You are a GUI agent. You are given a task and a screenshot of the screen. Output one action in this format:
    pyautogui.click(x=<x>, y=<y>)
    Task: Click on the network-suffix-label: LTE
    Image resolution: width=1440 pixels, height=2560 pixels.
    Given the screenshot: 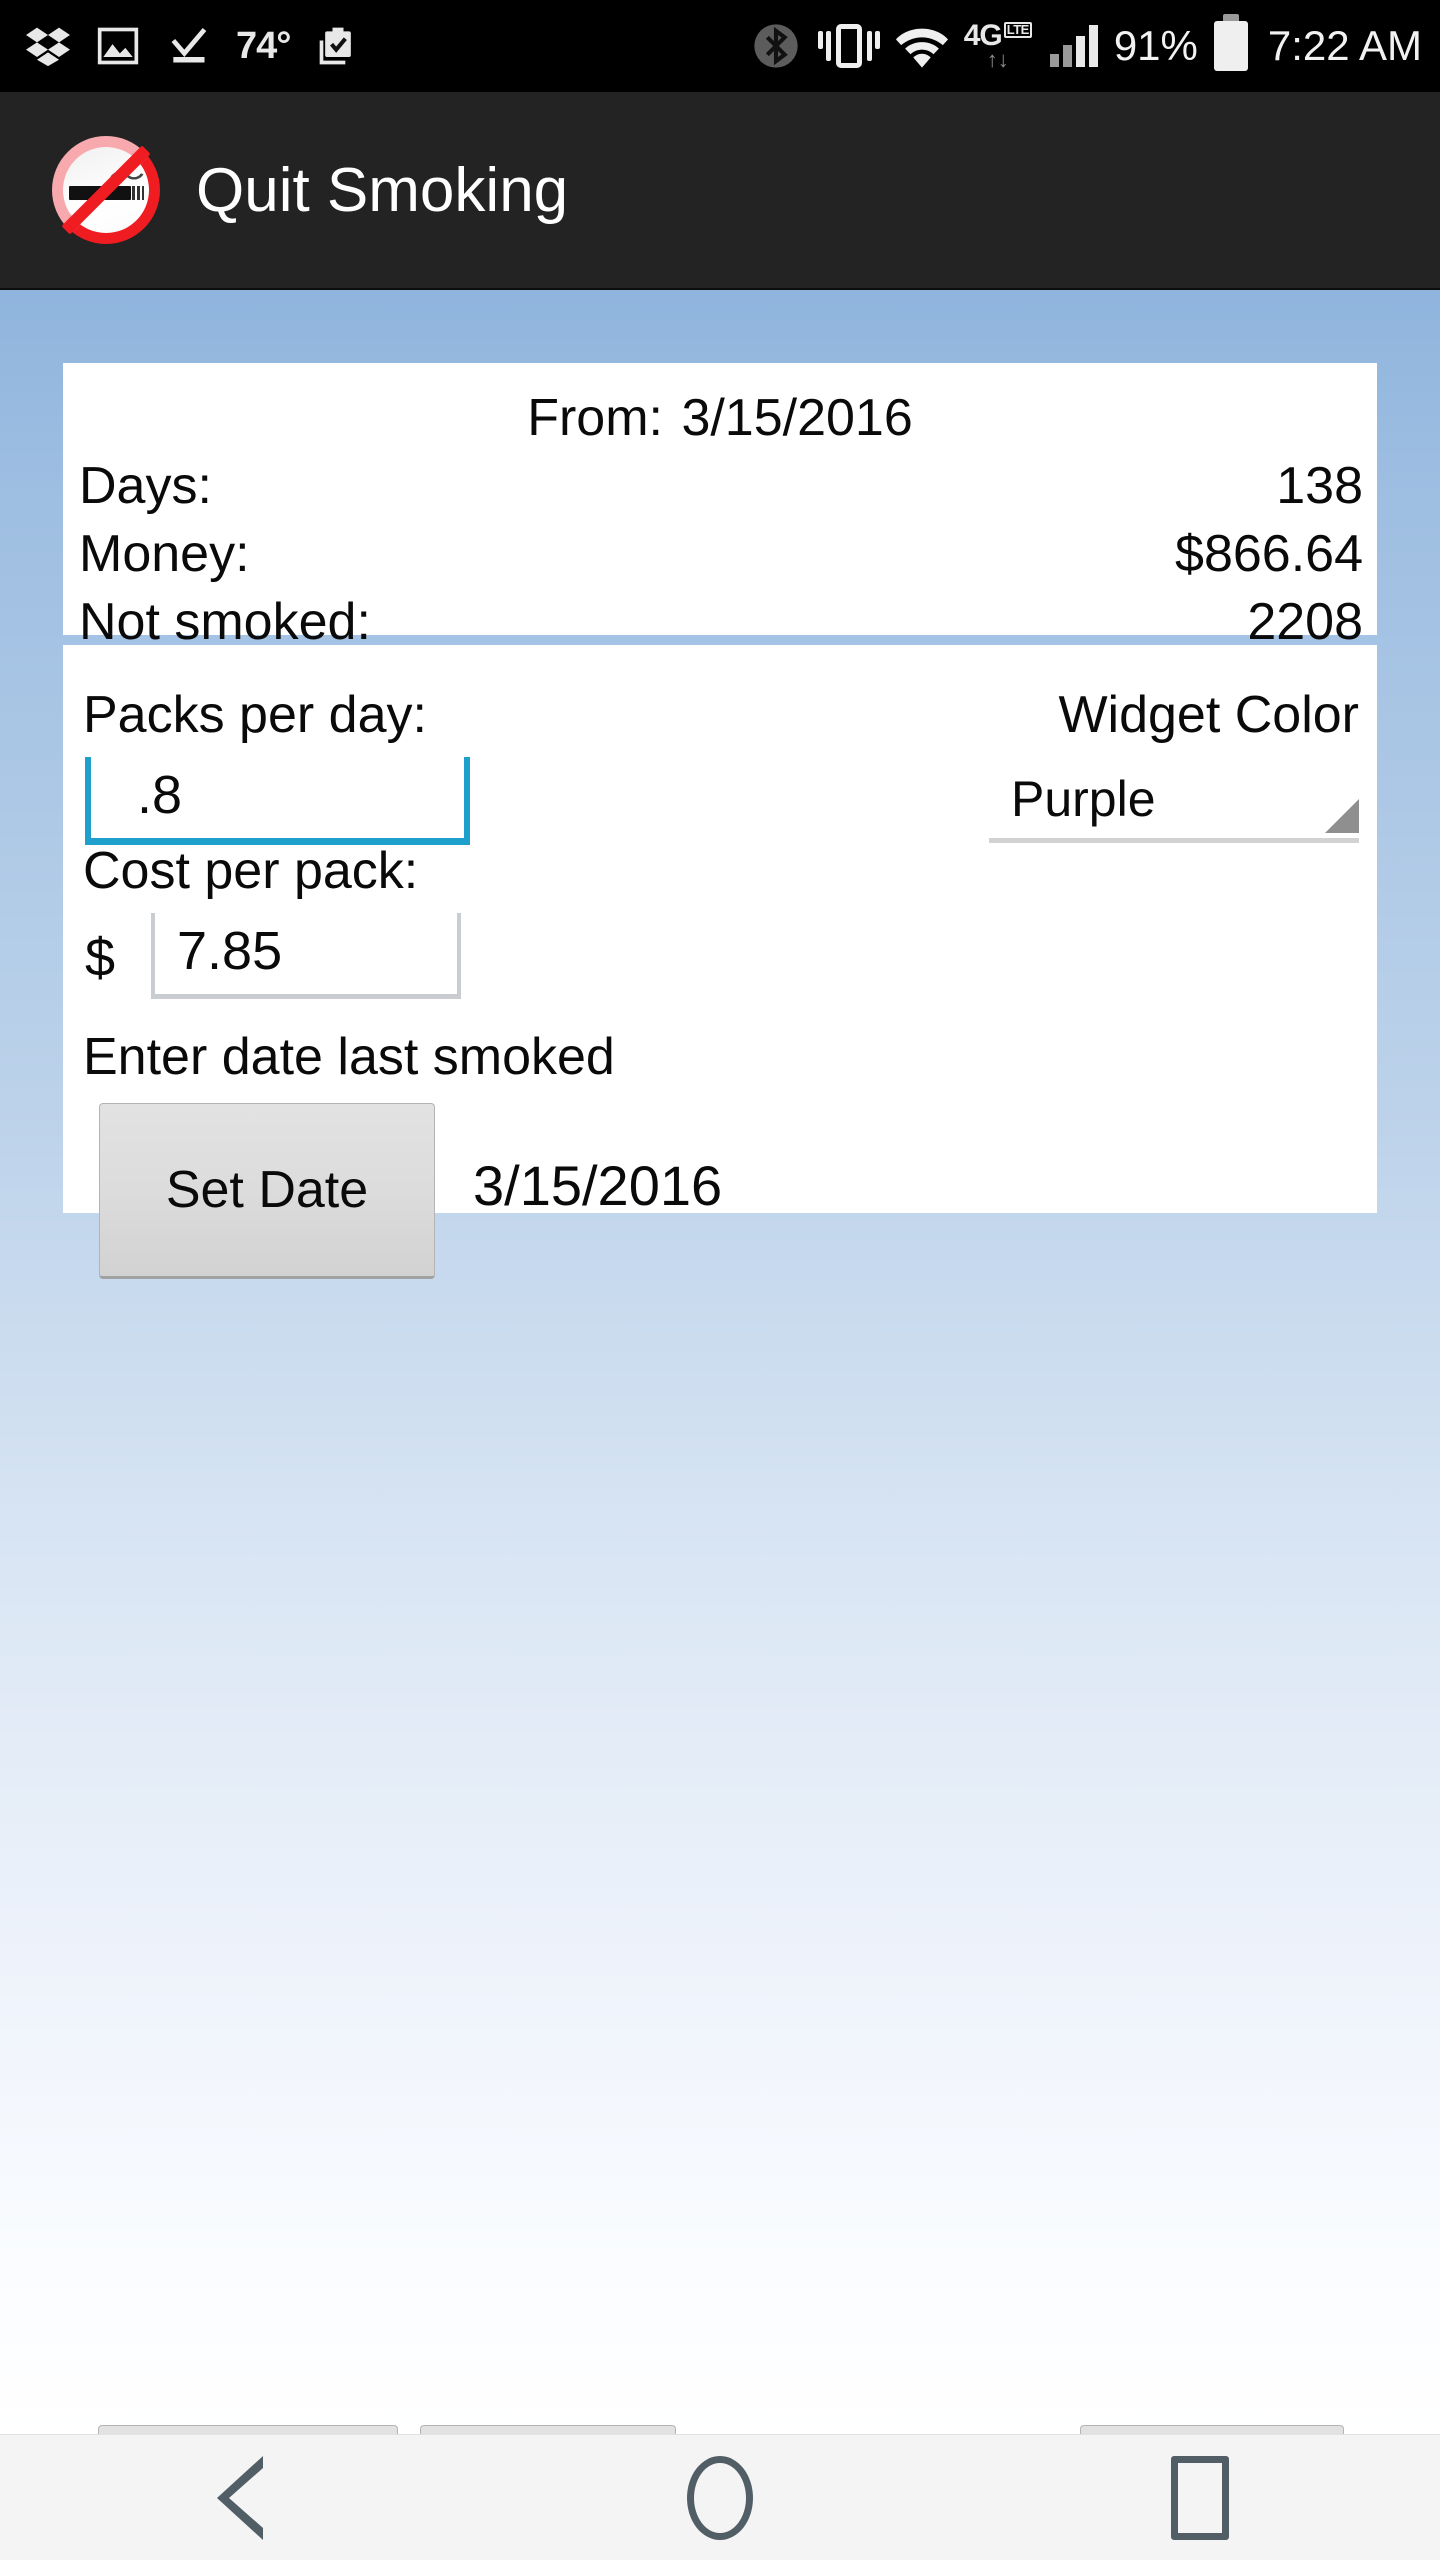 What is the action you would take?
    pyautogui.click(x=1017, y=30)
    